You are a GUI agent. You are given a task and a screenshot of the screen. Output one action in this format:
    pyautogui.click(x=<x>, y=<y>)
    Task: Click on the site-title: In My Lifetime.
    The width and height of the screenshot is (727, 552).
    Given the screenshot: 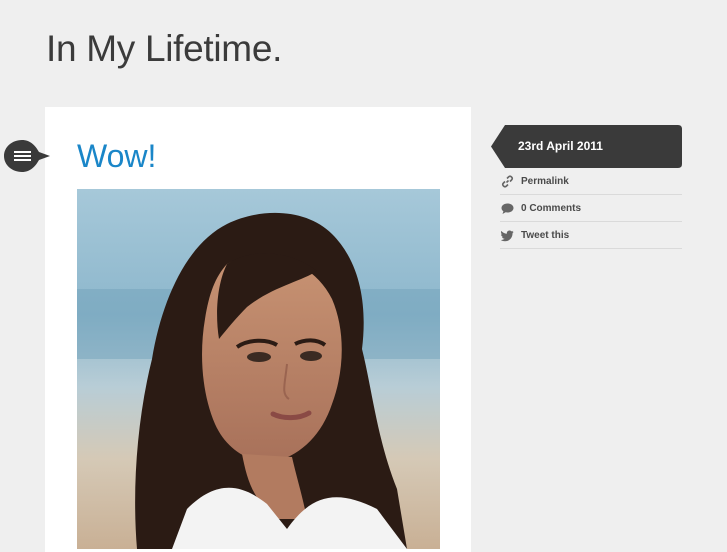 What is the action you would take?
    pyautogui.click(x=164, y=49)
    